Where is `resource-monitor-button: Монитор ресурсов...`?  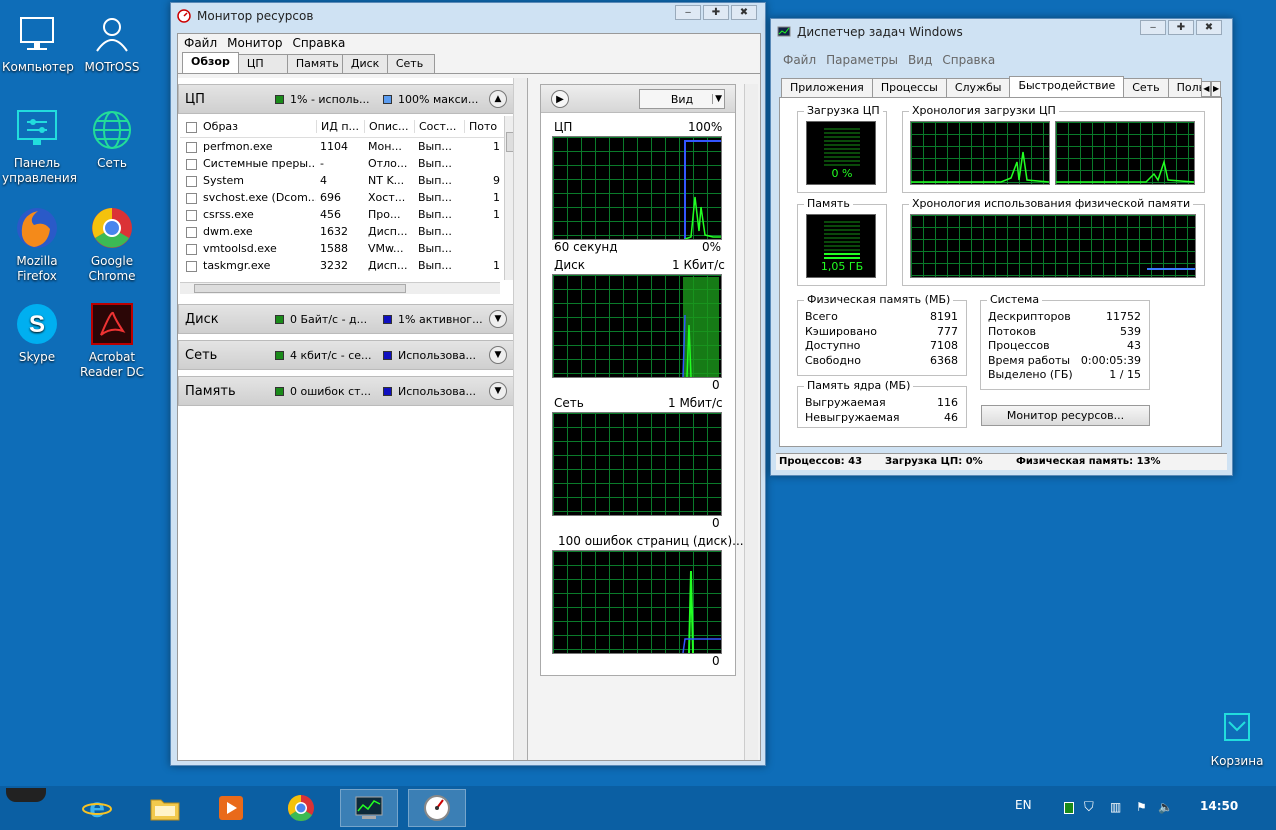 resource-monitor-button: Монитор ресурсов... is located at coordinates (1065, 415).